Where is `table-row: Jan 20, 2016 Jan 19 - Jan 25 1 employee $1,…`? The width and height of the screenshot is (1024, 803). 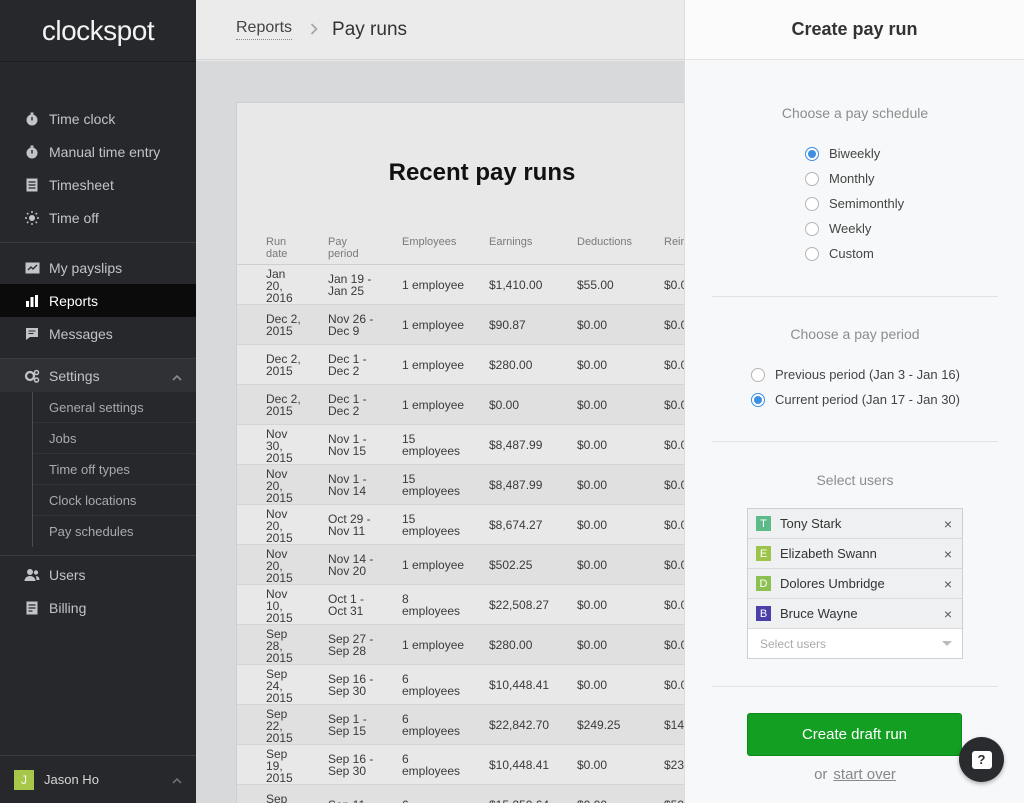
table-row: Jan 20, 2016 Jan 19 - Jan 25 1 employee $1,… is located at coordinates (460, 285).